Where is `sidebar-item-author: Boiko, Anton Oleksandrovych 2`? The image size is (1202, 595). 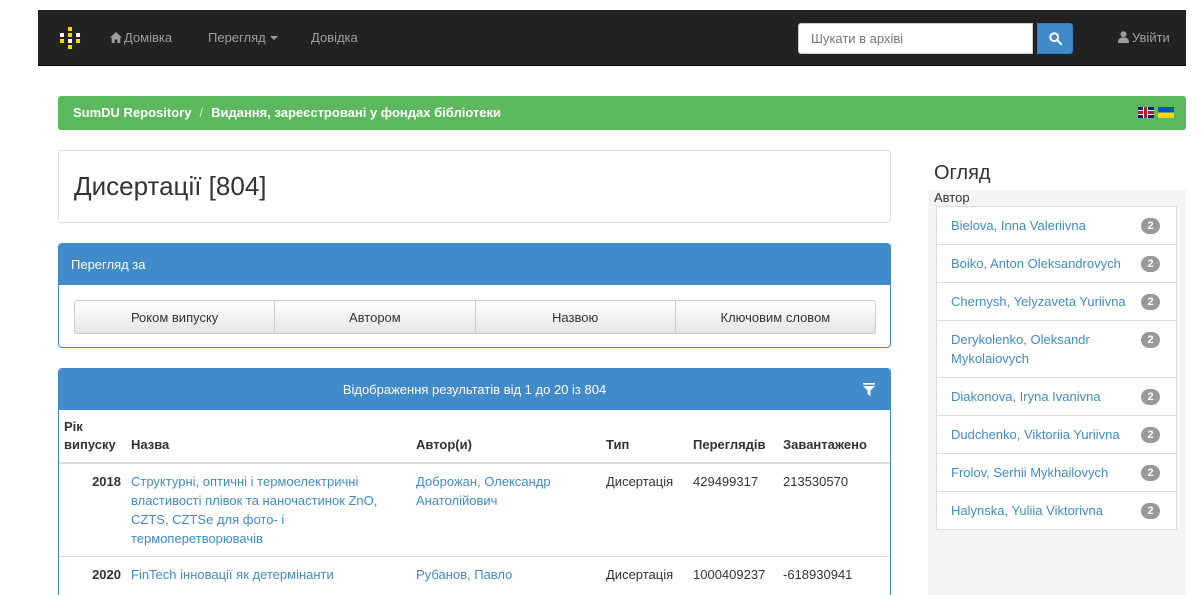
sidebar-item-author: Boiko, Anton Oleksandrovych 2 is located at coordinates (1056, 263).